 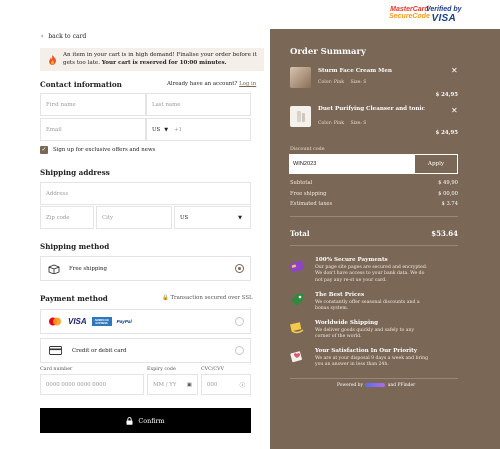 I want to click on phone-input: US ▼ +1, so click(x=198, y=129).